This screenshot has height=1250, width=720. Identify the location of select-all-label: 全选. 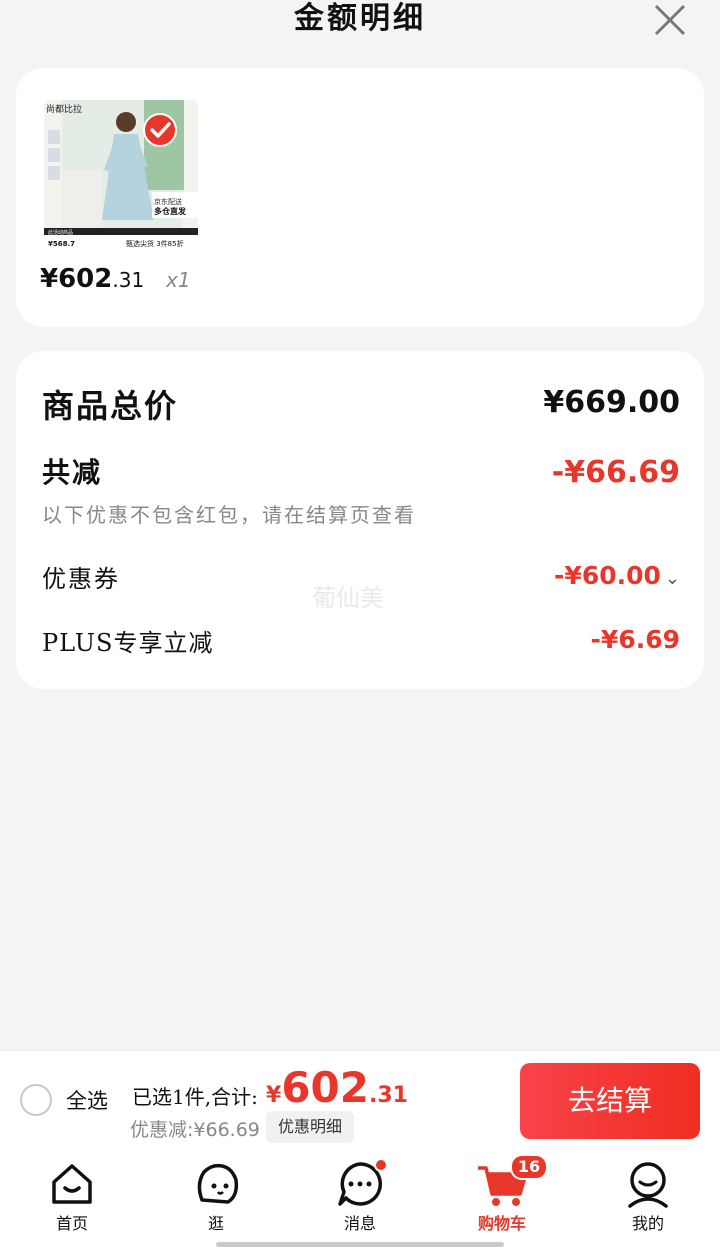
(87, 1100).